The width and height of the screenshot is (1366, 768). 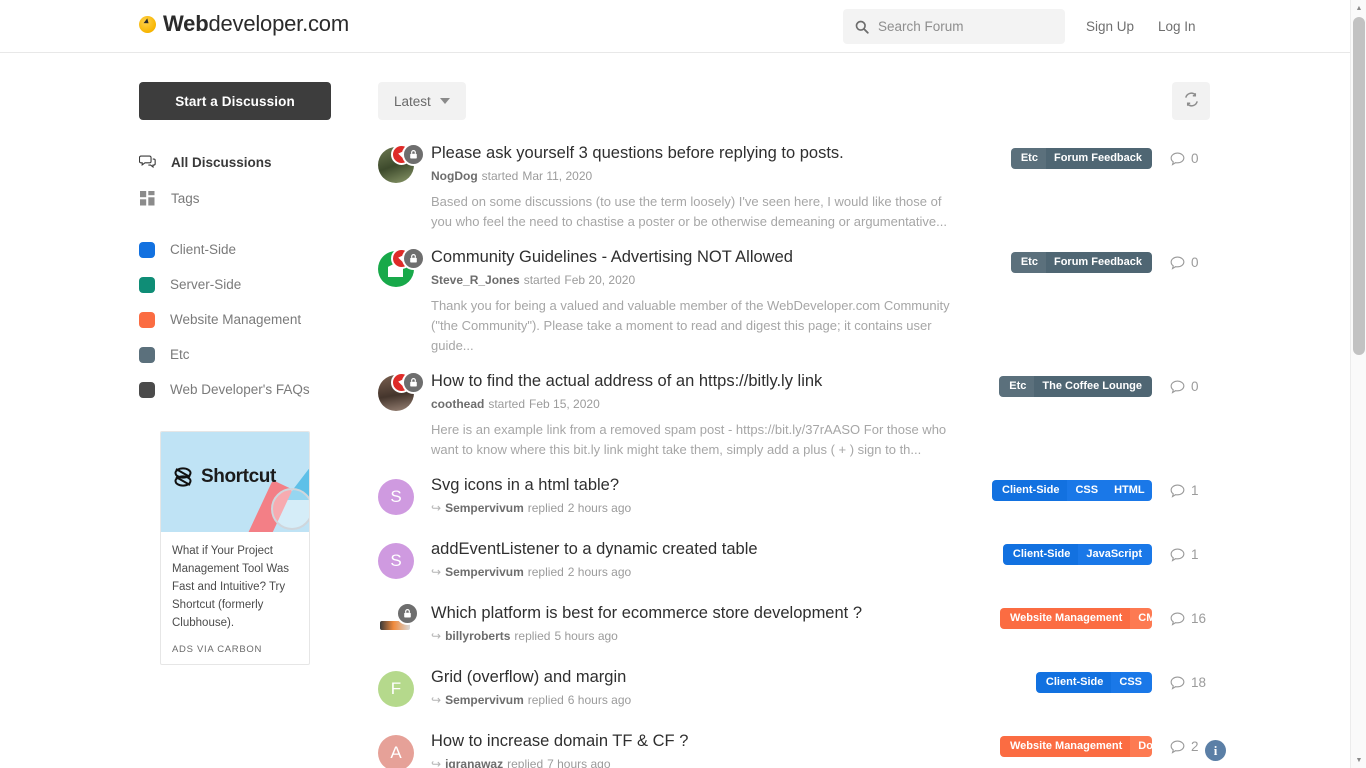 What do you see at coordinates (457, 404) in the screenshot?
I see `author-name: coothead` at bounding box center [457, 404].